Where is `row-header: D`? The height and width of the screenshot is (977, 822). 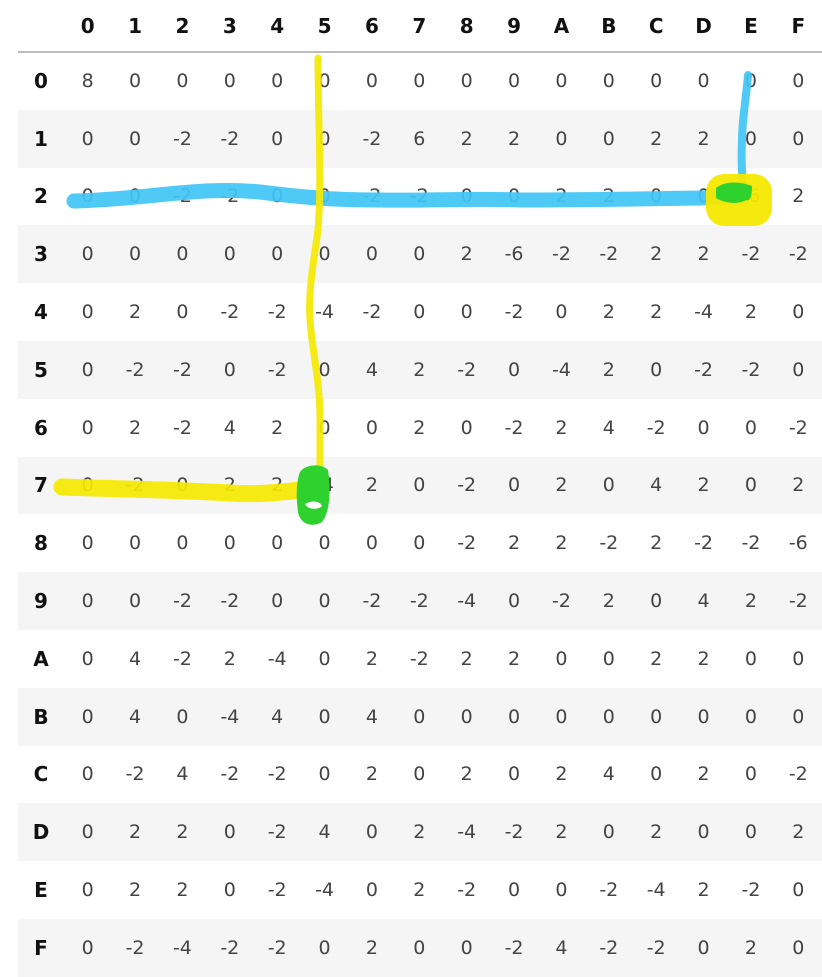
row-header: D is located at coordinates (41, 832).